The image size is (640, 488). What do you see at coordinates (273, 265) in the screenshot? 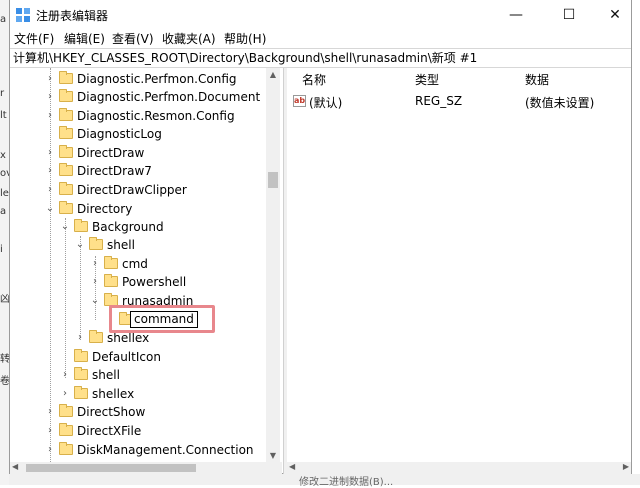
I see `tree-vertical-scrollbar: ▲ ▼` at bounding box center [273, 265].